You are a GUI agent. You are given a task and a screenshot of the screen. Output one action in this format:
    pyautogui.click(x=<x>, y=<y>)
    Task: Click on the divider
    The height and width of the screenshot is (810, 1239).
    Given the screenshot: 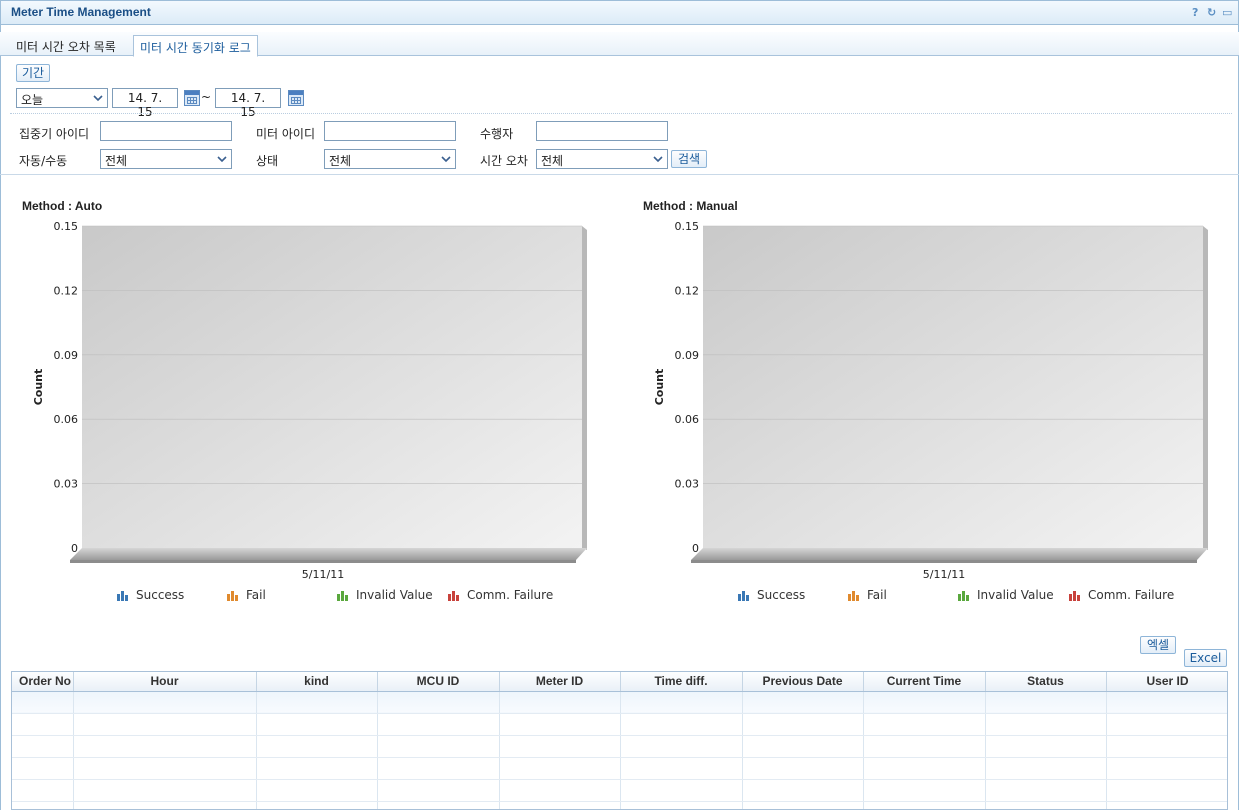 What is the action you would take?
    pyautogui.click(x=619, y=174)
    